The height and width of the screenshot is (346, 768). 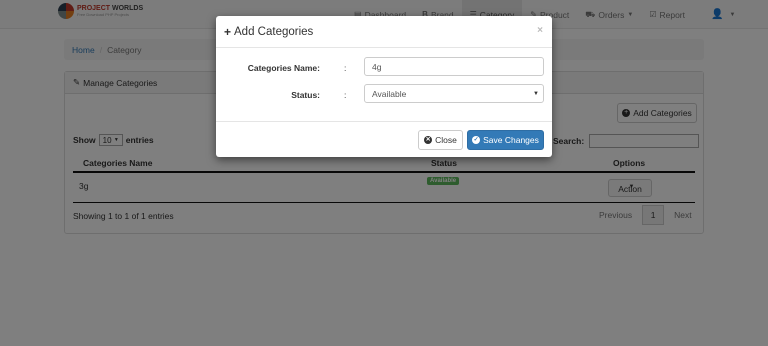 What do you see at coordinates (454, 93) in the screenshot?
I see `status-select: Available ▼` at bounding box center [454, 93].